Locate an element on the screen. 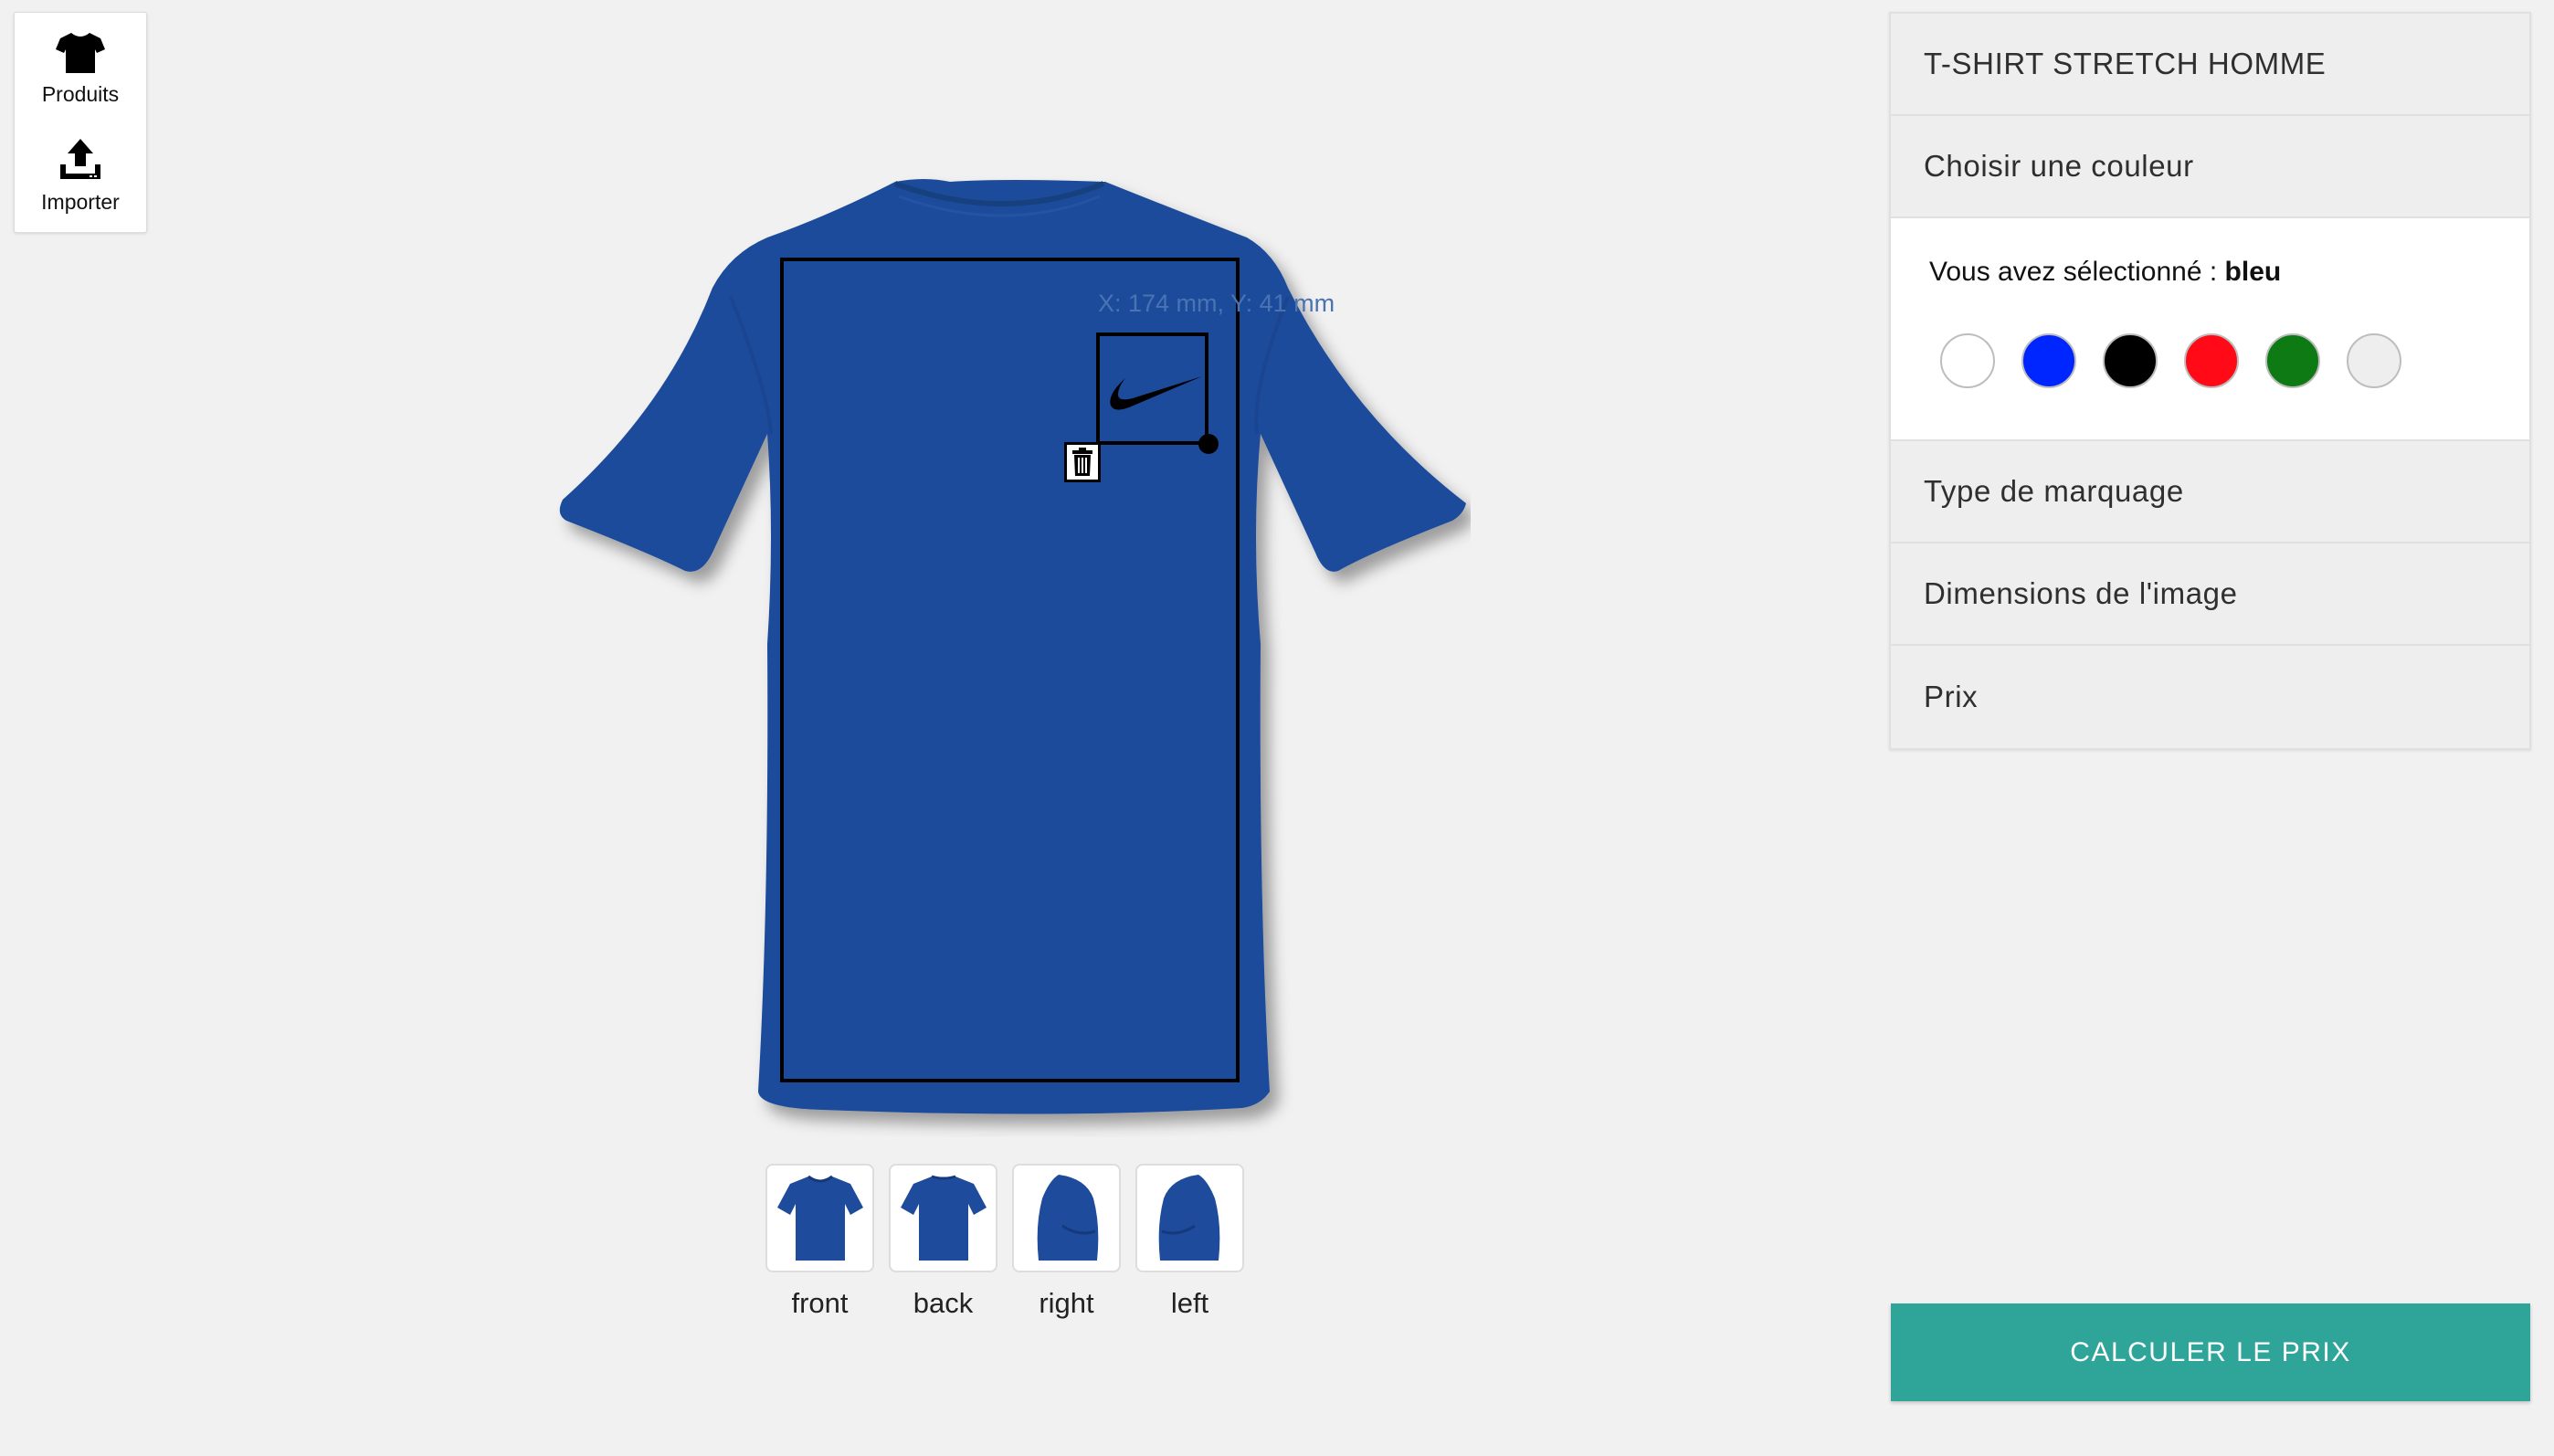  view-back-label: back is located at coordinates (943, 1303).